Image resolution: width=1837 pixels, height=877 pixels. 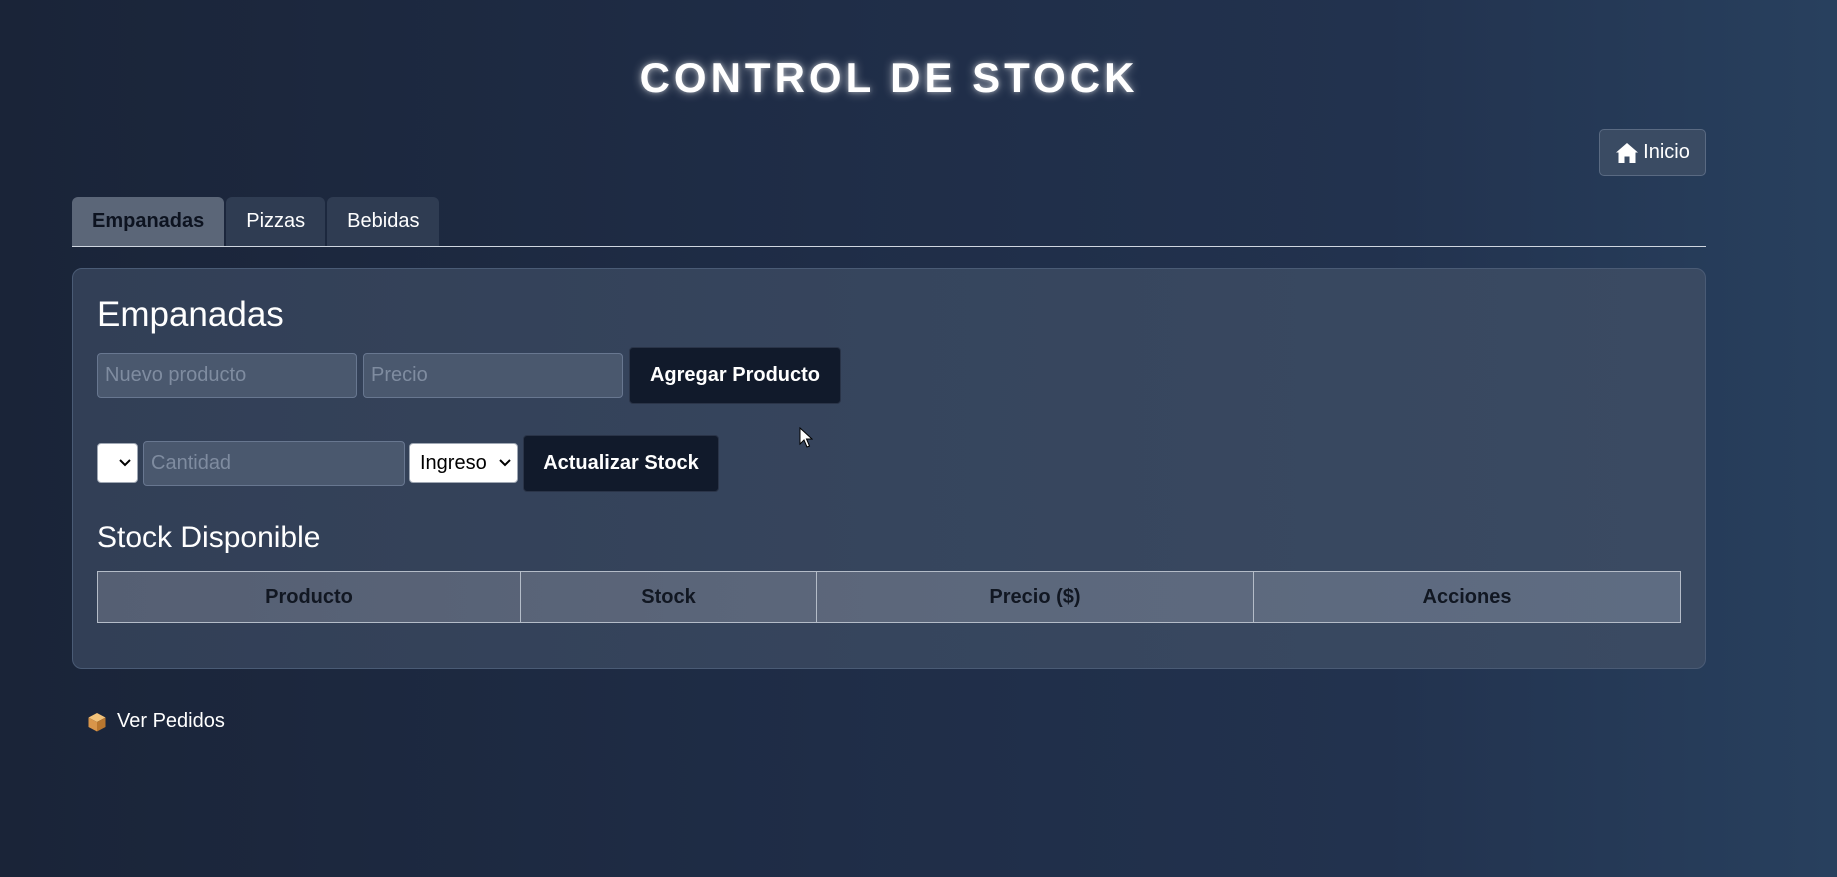 What do you see at coordinates (493, 375) in the screenshot?
I see `price-input` at bounding box center [493, 375].